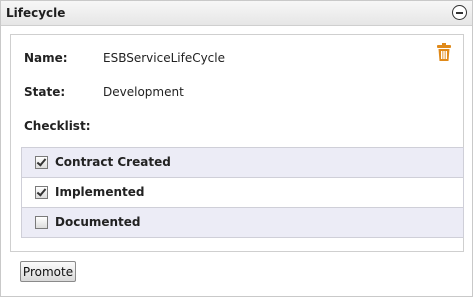 Image resolution: width=473 pixels, height=297 pixels. What do you see at coordinates (41, 192) in the screenshot?
I see `checkbox-implemented` at bounding box center [41, 192].